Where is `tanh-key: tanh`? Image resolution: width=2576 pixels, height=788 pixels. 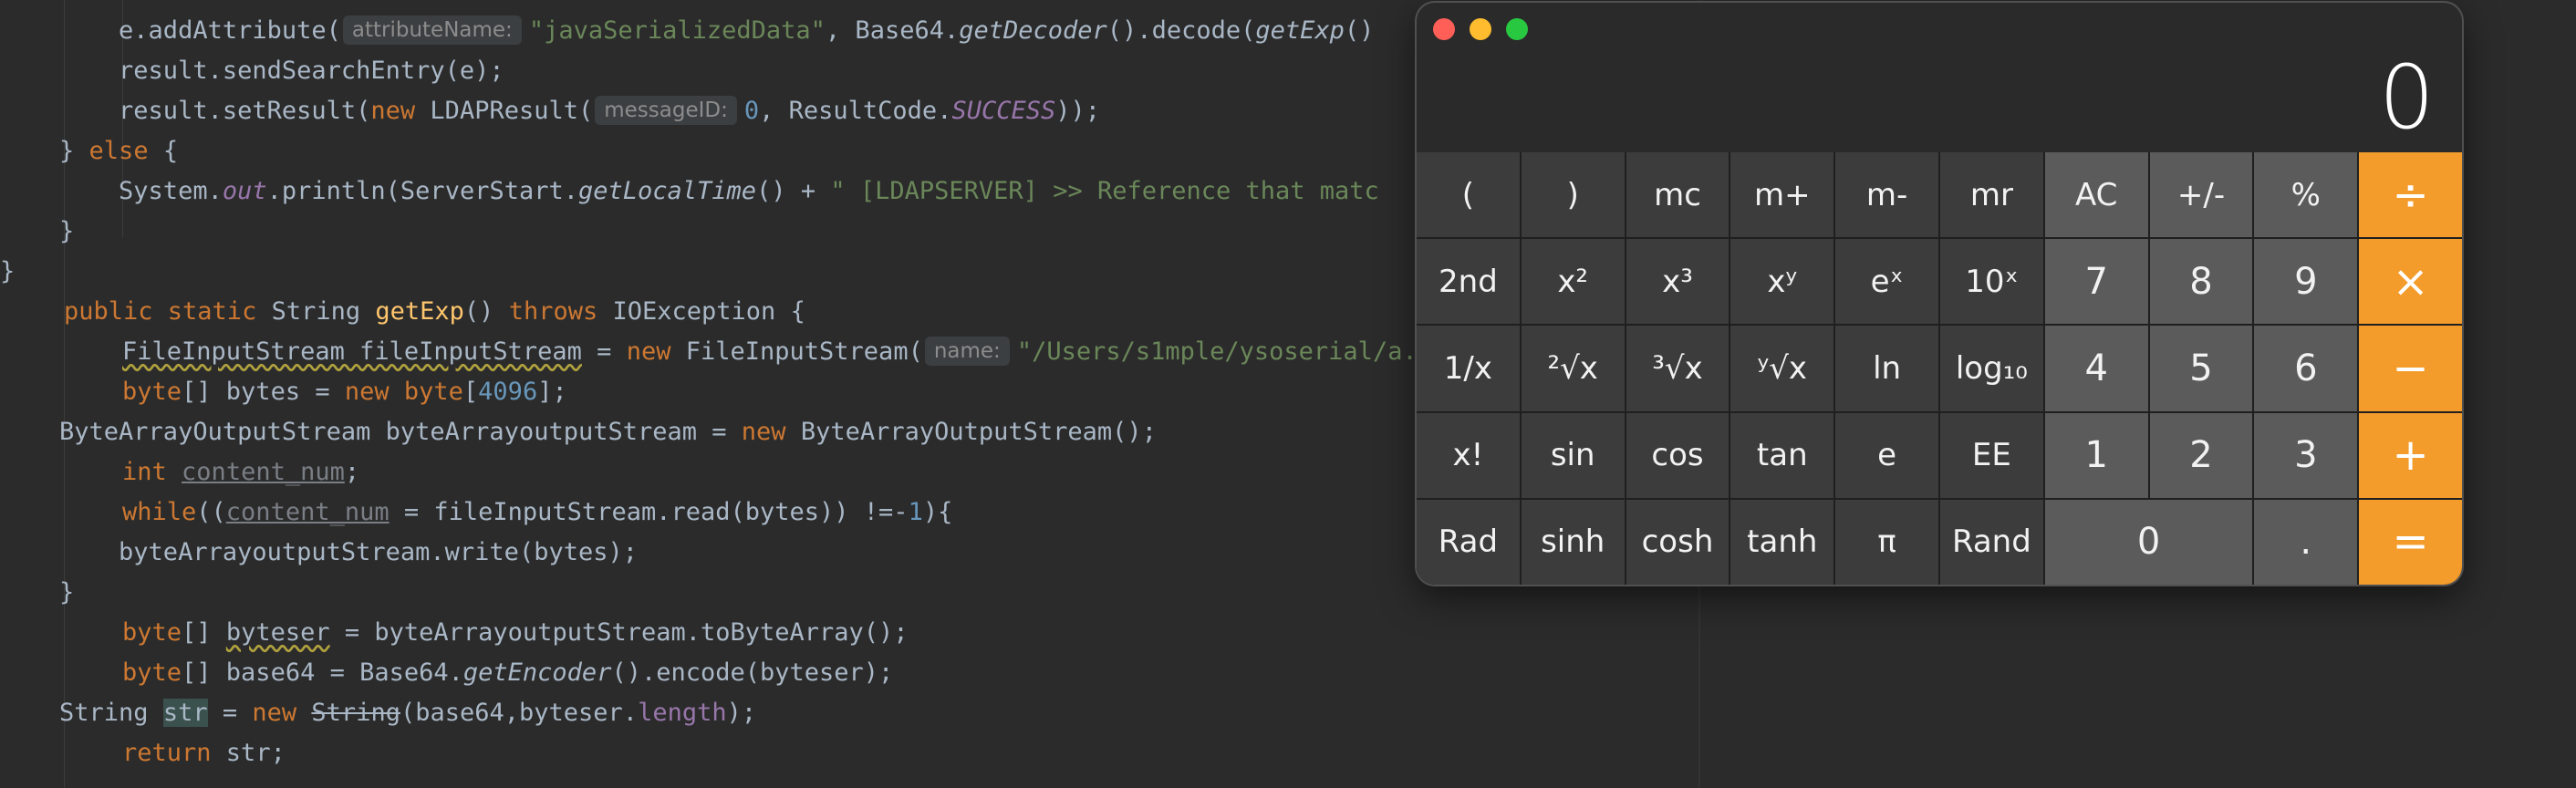 tanh-key: tanh is located at coordinates (1782, 542).